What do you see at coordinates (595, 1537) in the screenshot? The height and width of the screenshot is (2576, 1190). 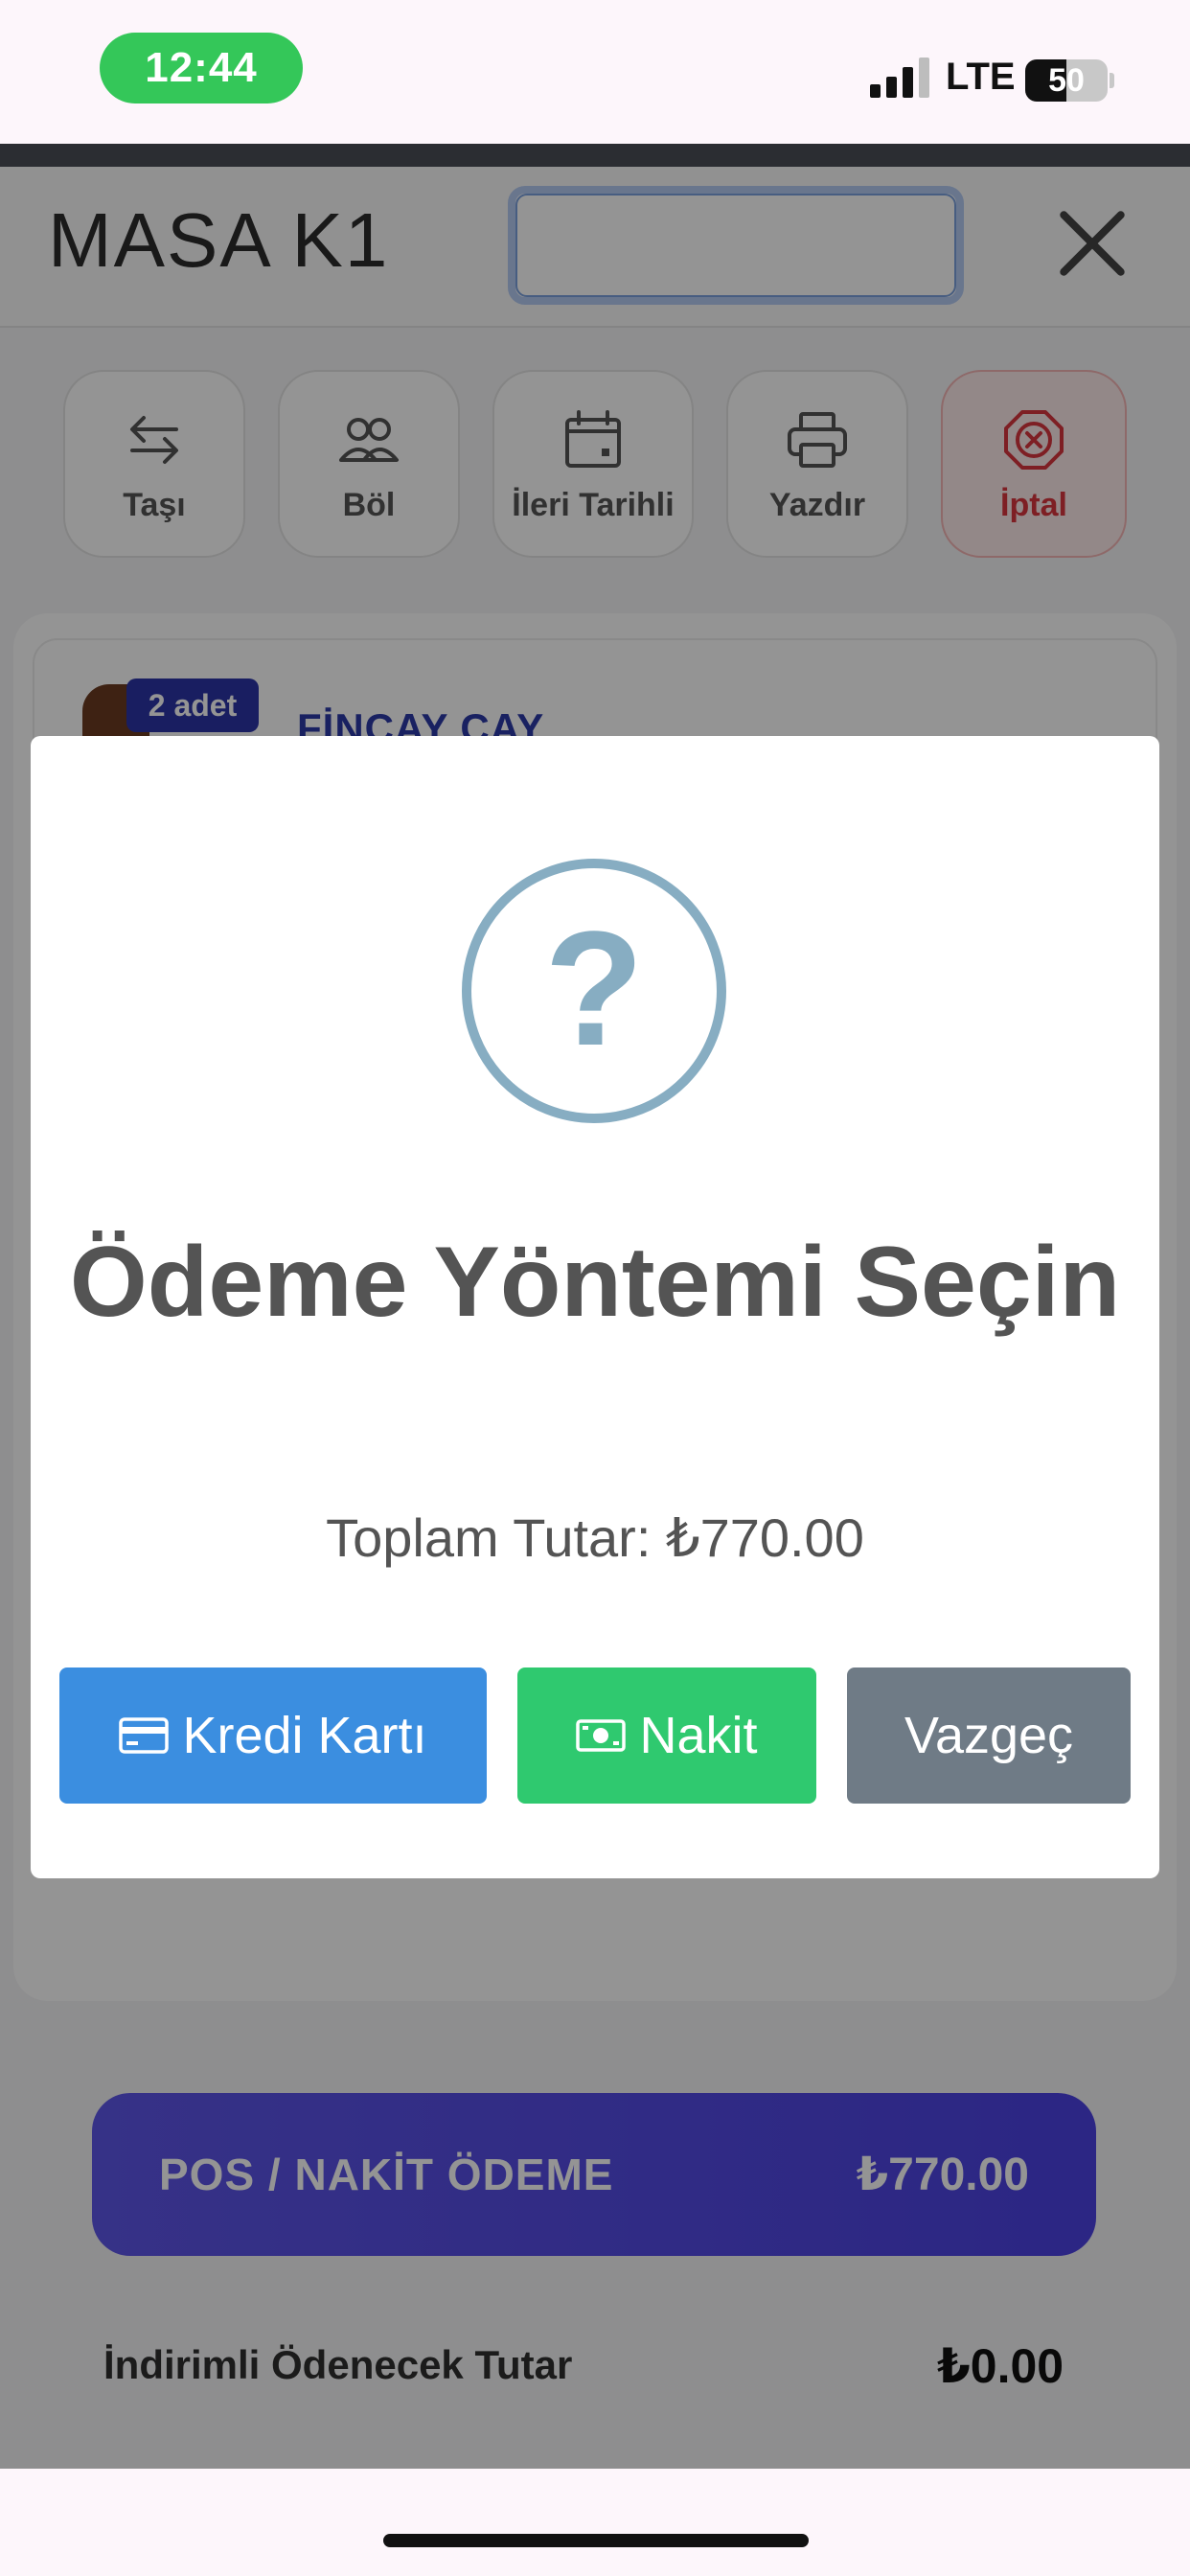 I see `dialog-total: Toplam Tutar: ₺770.00` at bounding box center [595, 1537].